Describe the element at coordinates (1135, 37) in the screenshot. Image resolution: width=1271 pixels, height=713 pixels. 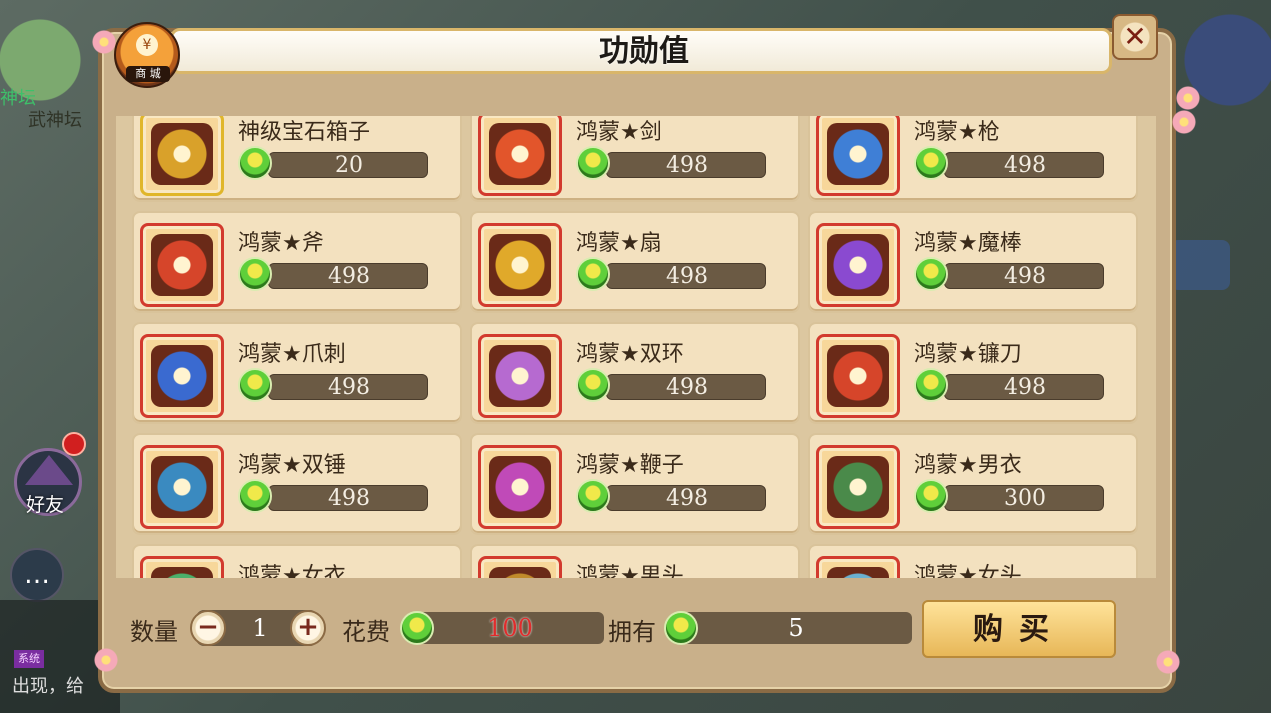
I see `close-button: ✕` at that location.